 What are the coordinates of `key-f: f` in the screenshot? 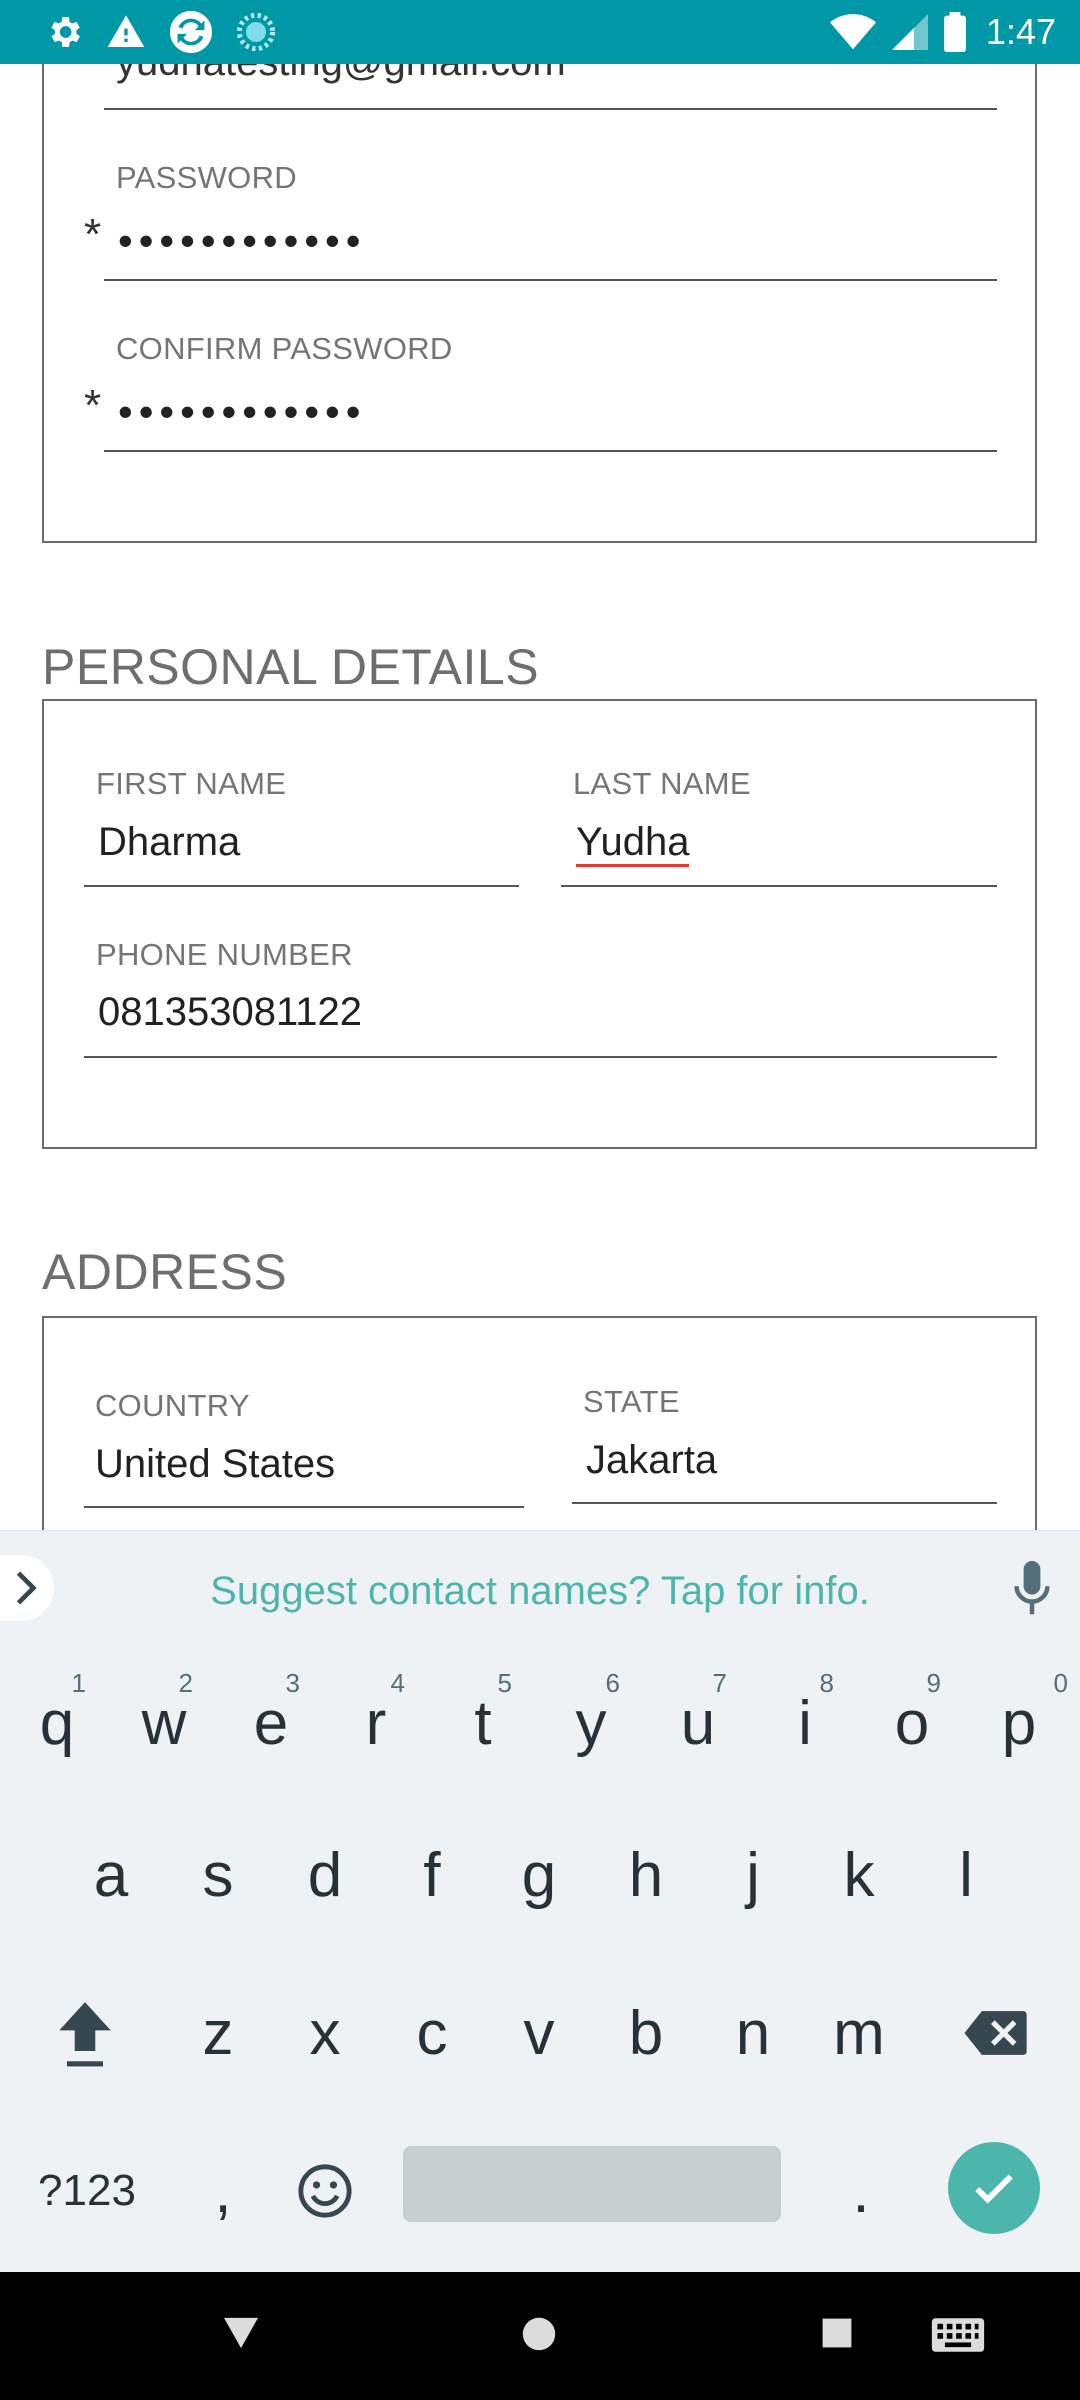 It's located at (432, 1875).